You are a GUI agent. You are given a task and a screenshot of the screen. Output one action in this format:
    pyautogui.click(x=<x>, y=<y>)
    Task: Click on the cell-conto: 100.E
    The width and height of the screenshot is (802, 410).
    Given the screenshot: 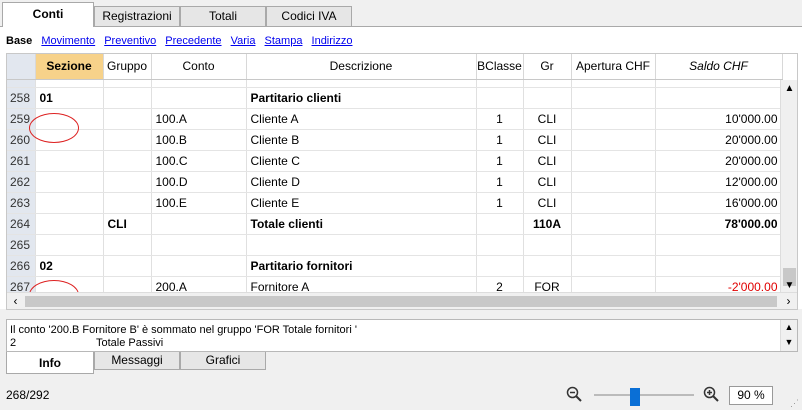 What is the action you would take?
    pyautogui.click(x=199, y=203)
    